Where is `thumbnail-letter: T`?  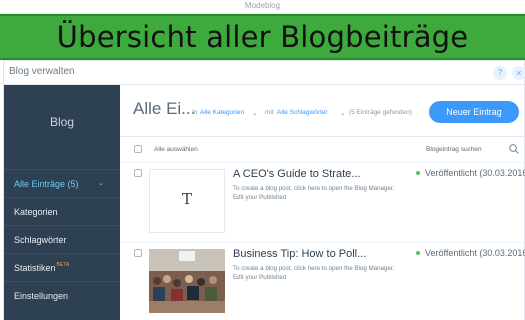 thumbnail-letter: T is located at coordinates (186, 199).